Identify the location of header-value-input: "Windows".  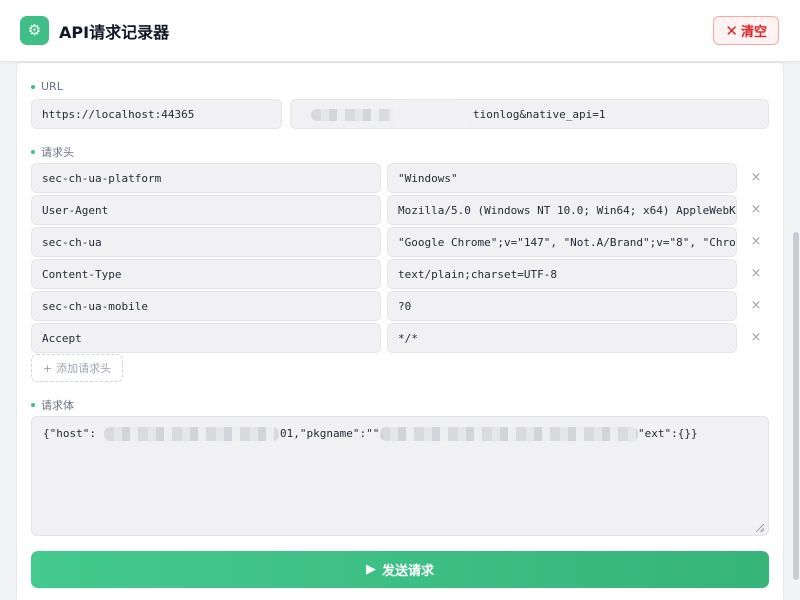
(562, 178).